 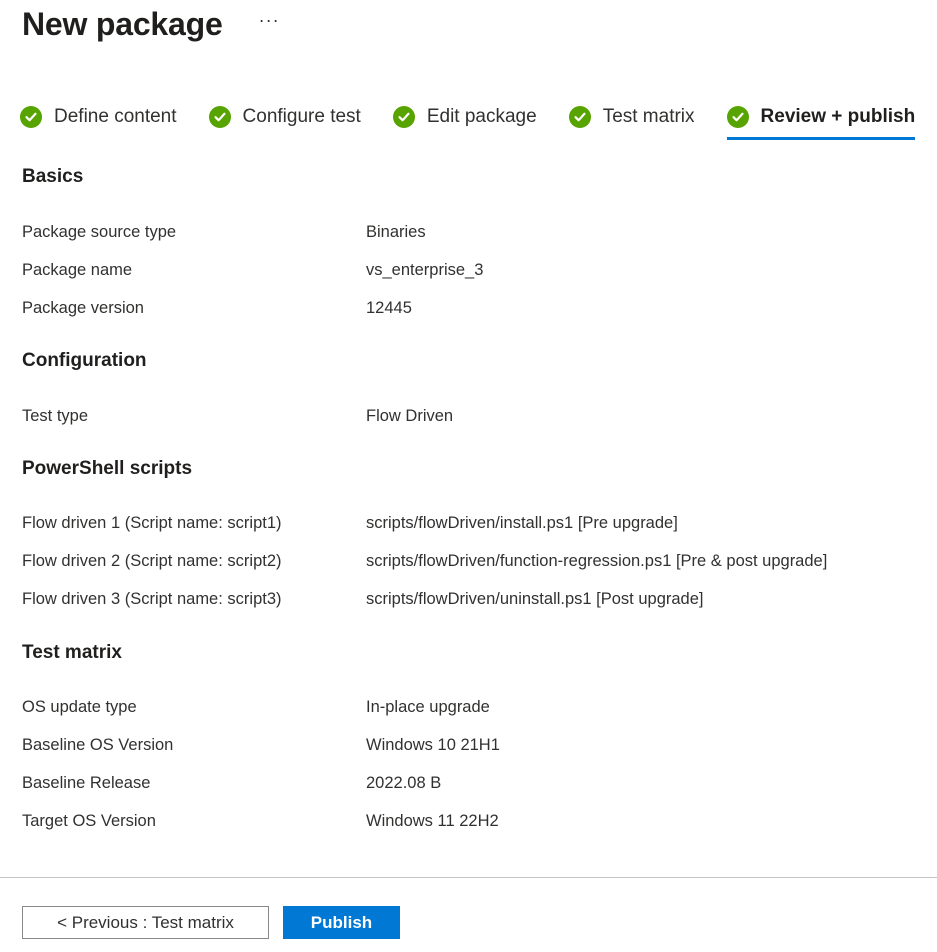 What do you see at coordinates (107, 468) in the screenshot?
I see `section-title-powershell-scripts: PowerShell scripts` at bounding box center [107, 468].